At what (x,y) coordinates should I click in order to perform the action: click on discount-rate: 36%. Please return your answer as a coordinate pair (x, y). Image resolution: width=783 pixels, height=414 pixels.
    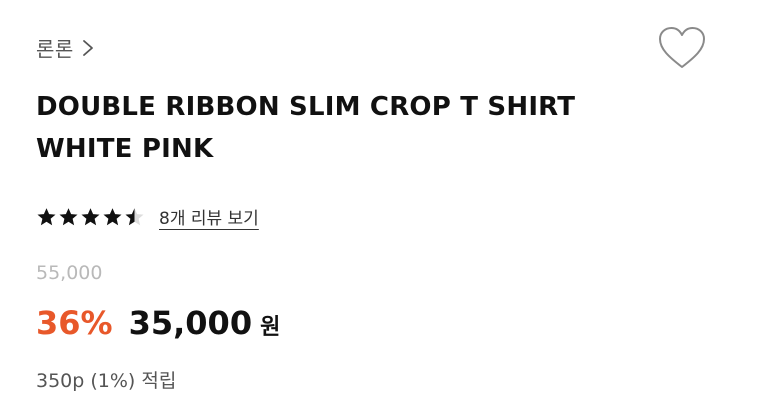
    Looking at the image, I should click on (74, 323).